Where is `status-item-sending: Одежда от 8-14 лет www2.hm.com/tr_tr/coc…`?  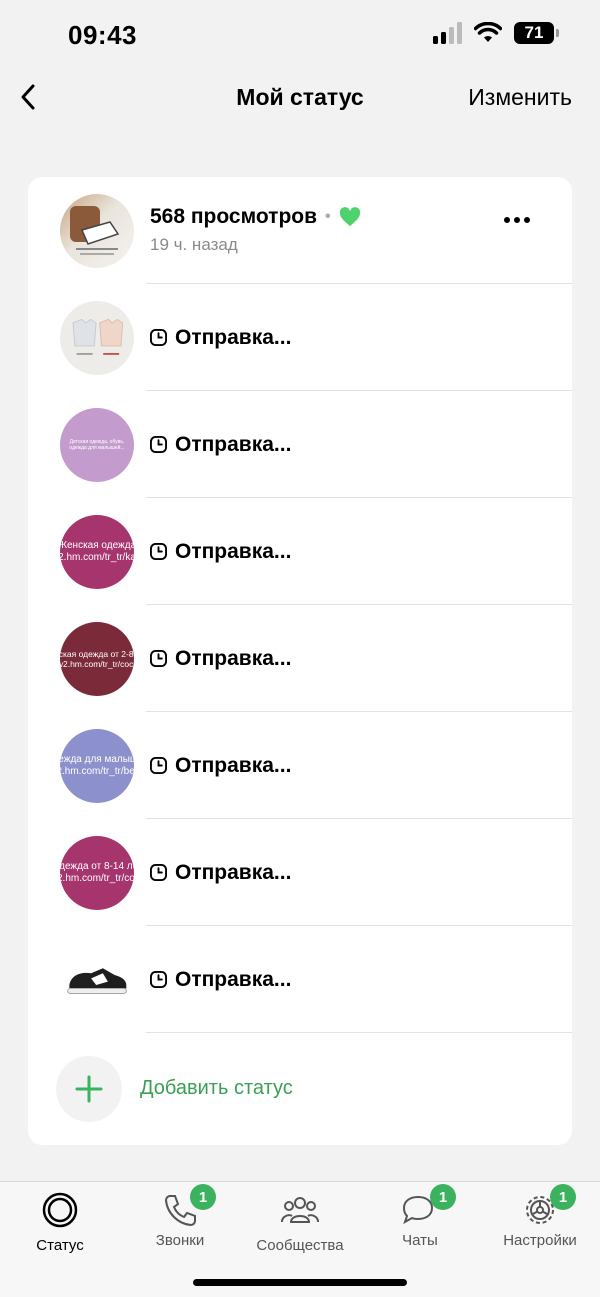
status-item-sending: Одежда от 8-14 лет www2.hm.com/tr_tr/coc… is located at coordinates (300, 872).